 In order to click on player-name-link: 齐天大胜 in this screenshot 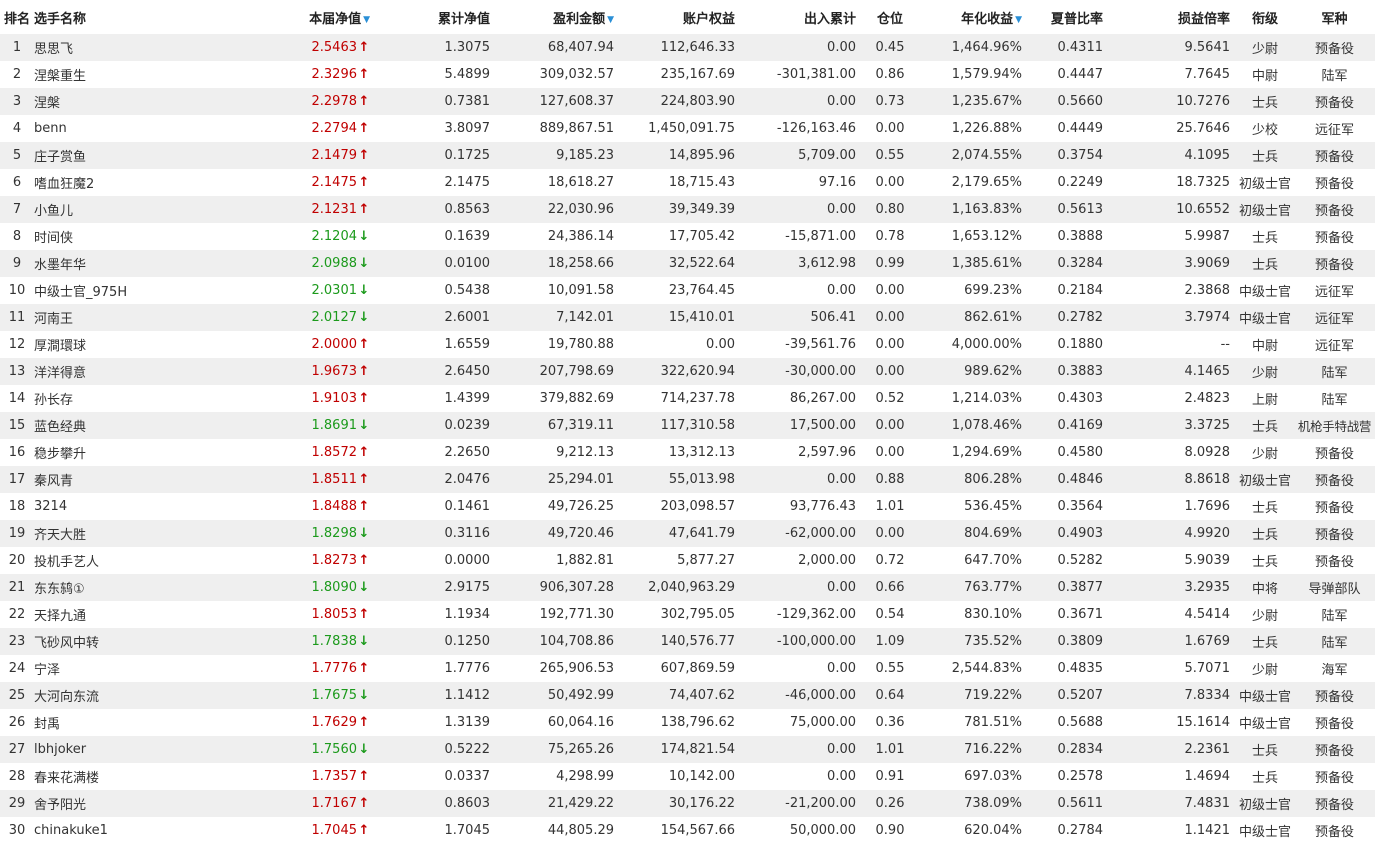, I will do `click(122, 533)`.